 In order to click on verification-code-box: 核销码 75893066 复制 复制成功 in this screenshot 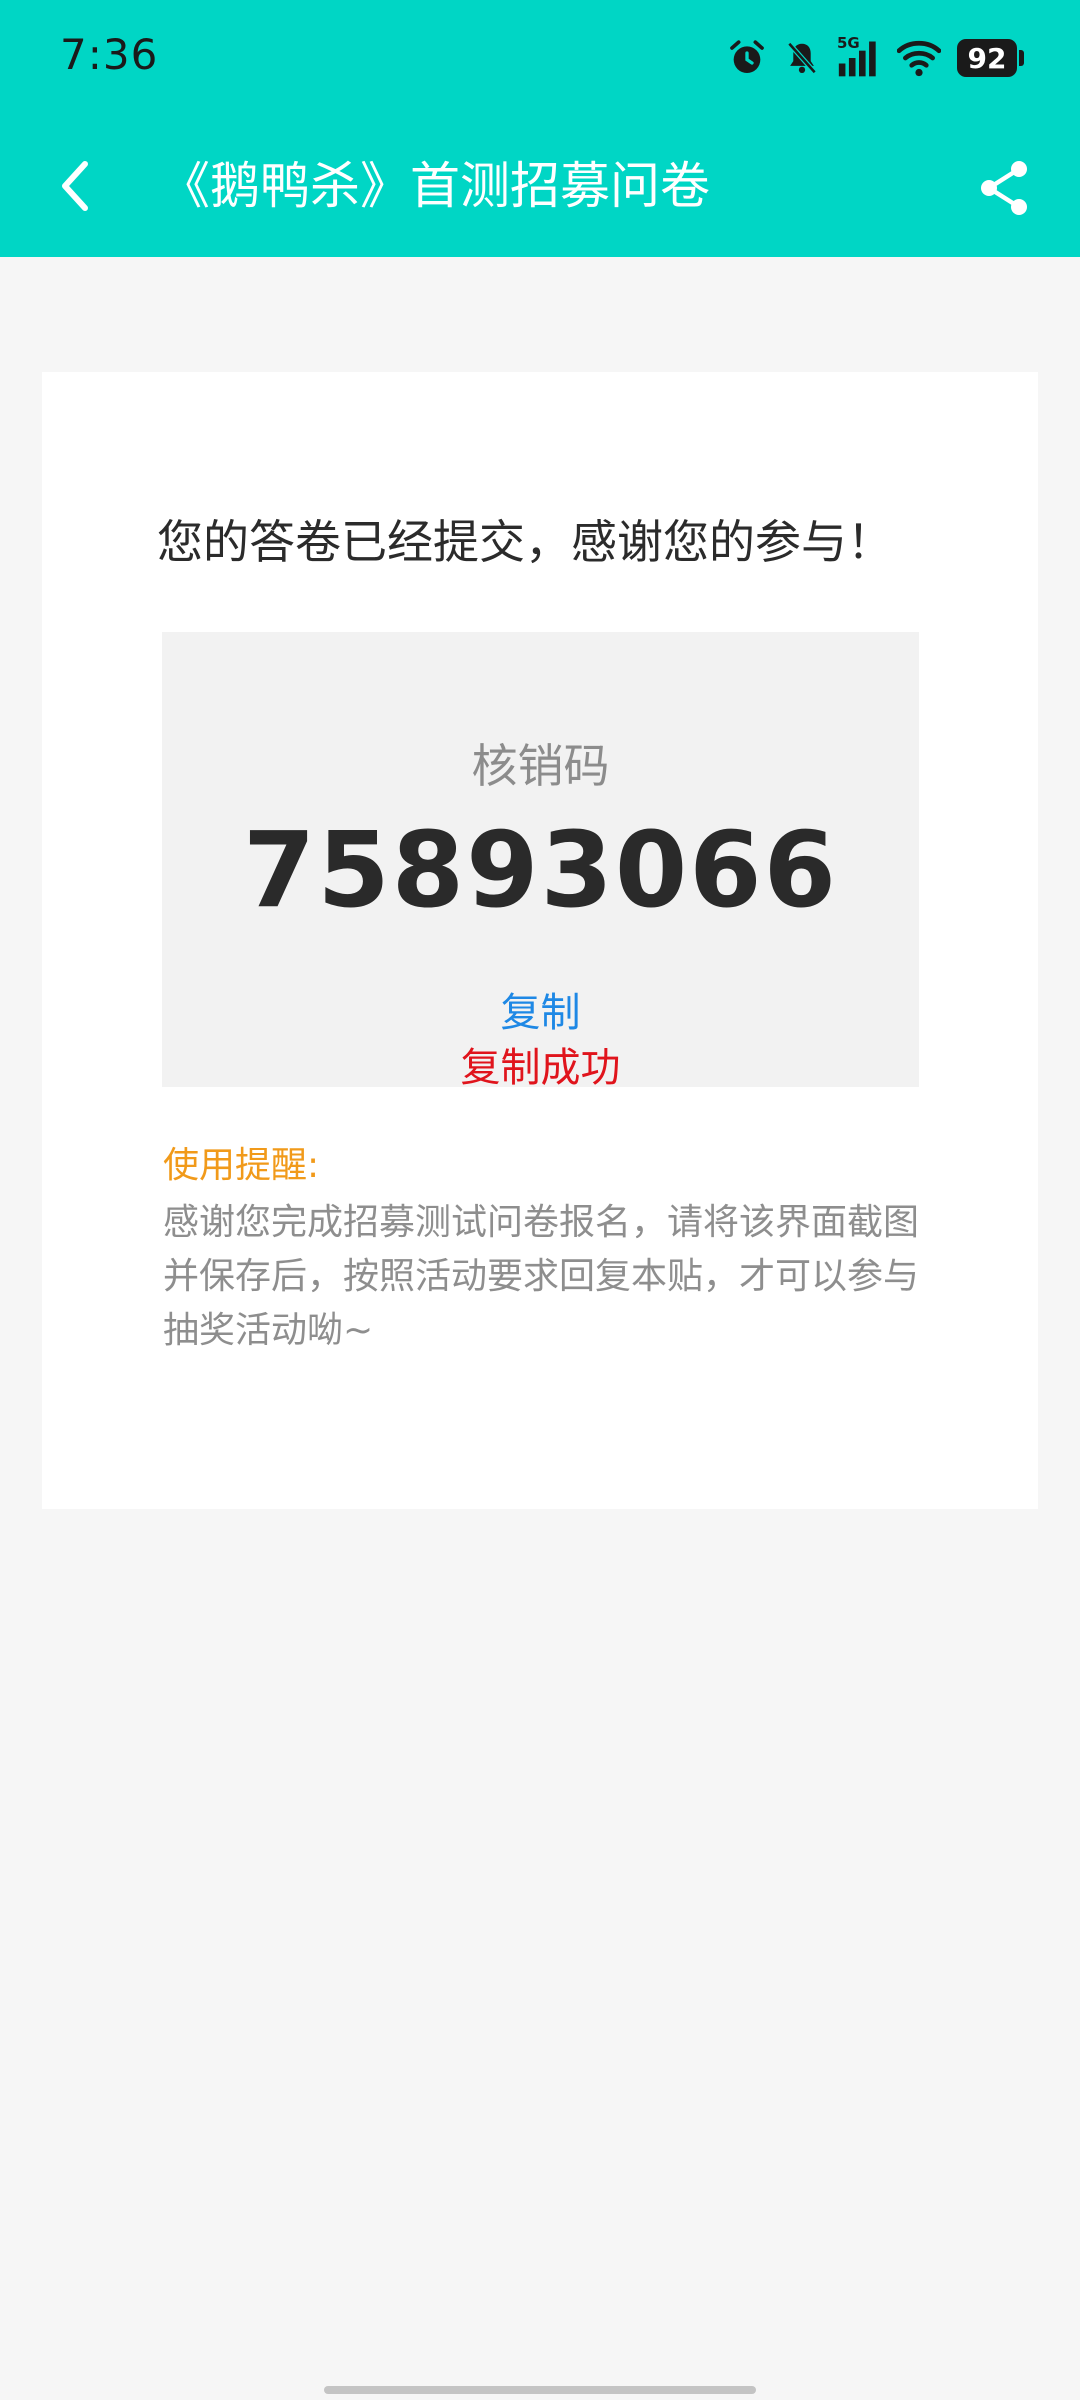, I will do `click(540, 861)`.